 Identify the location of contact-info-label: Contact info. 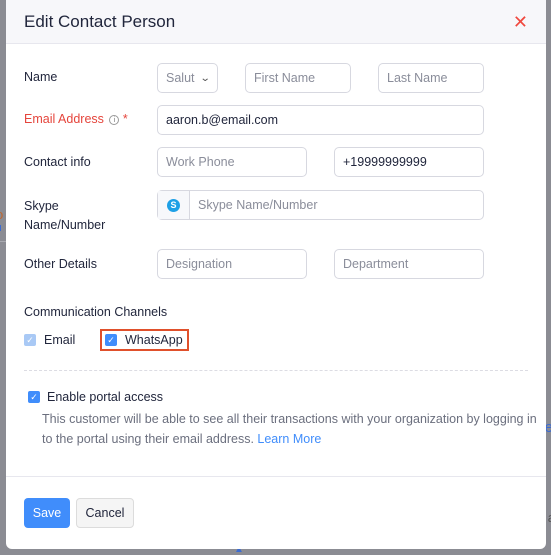
(57, 162).